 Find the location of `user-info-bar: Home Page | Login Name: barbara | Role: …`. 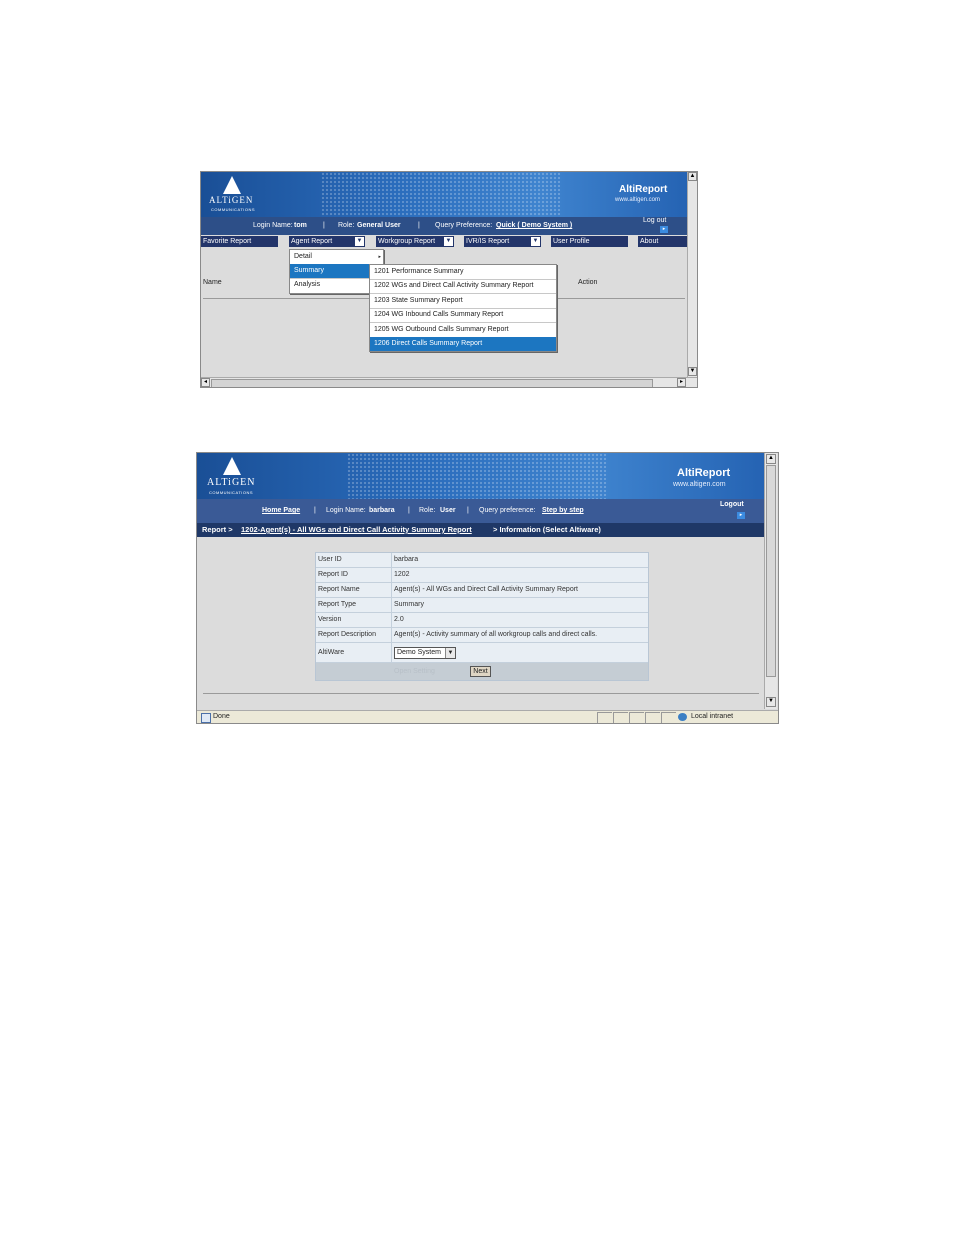

user-info-bar: Home Page | Login Name: barbara | Role: … is located at coordinates (480, 511).